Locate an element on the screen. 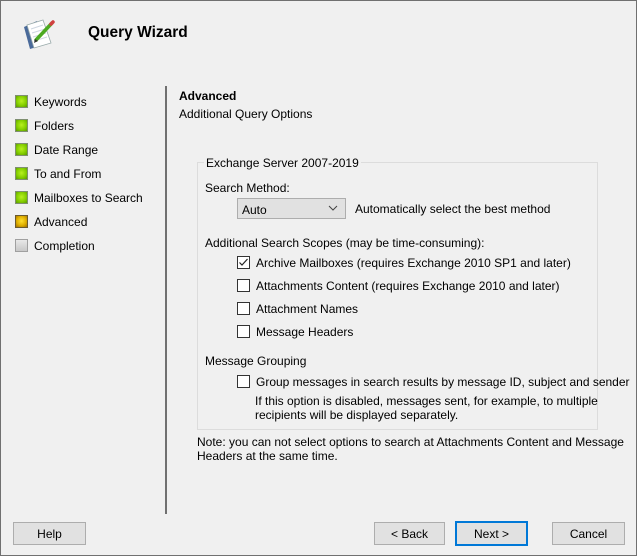 Image resolution: width=637 pixels, height=556 pixels. attachments-content-checkbox is located at coordinates (243, 285).